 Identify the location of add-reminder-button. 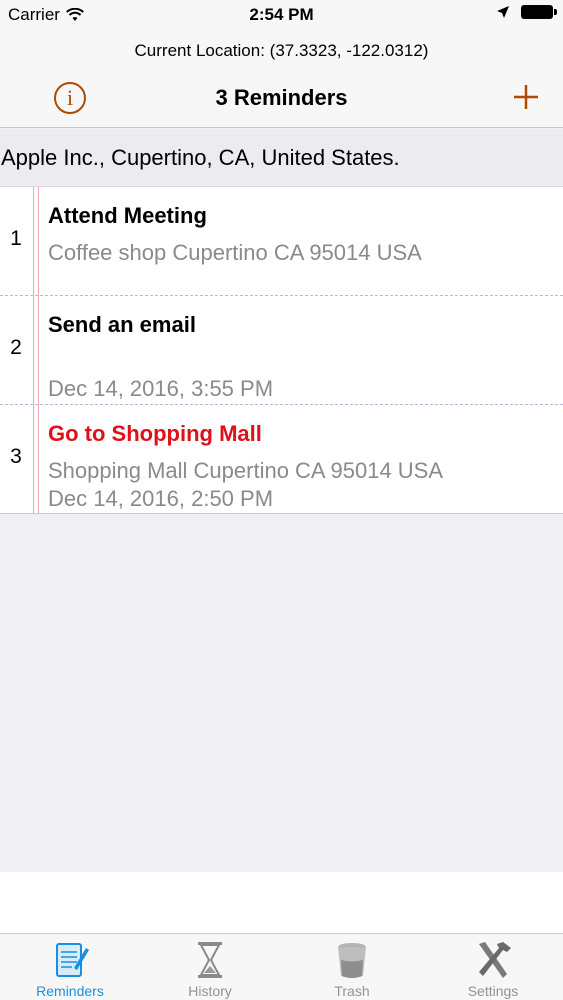
(526, 97).